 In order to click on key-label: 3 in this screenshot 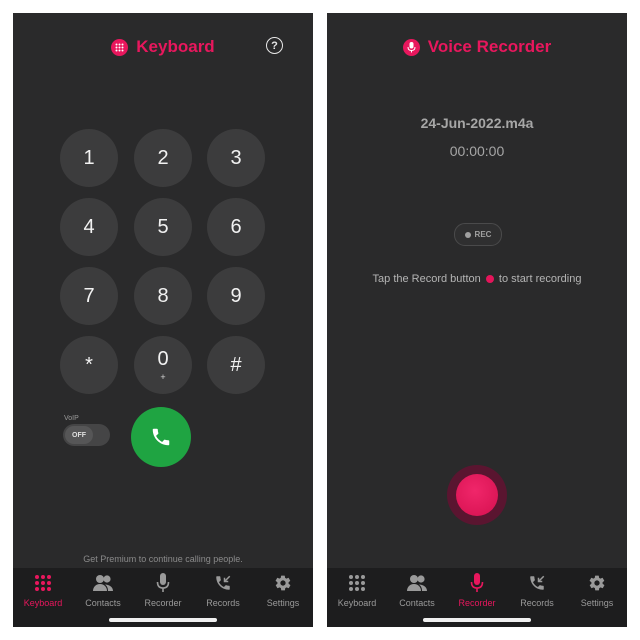, I will do `click(236, 157)`.